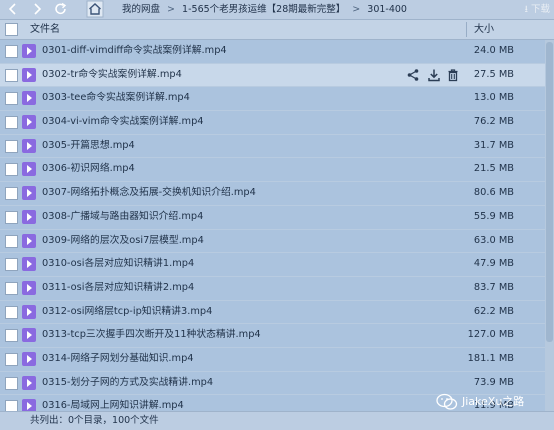  What do you see at coordinates (277, 420) in the screenshot?
I see `status-bar: 共列出：0个目录，100个文件` at bounding box center [277, 420].